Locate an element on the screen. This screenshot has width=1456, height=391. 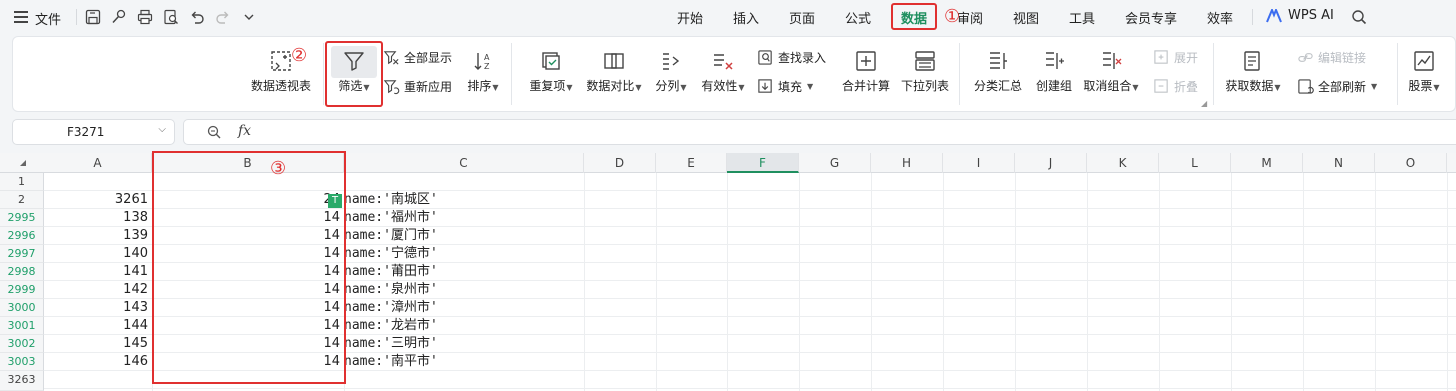
reapply-button: 重新应用 is located at coordinates (417, 86).